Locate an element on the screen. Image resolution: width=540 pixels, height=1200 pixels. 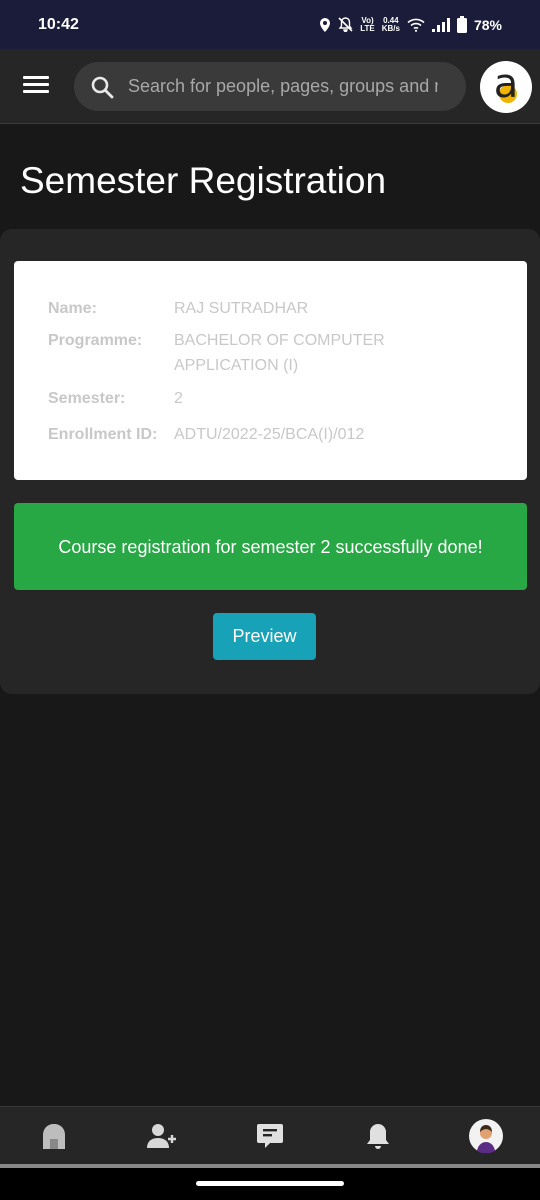
bottom-navigation is located at coordinates (270, 1135).